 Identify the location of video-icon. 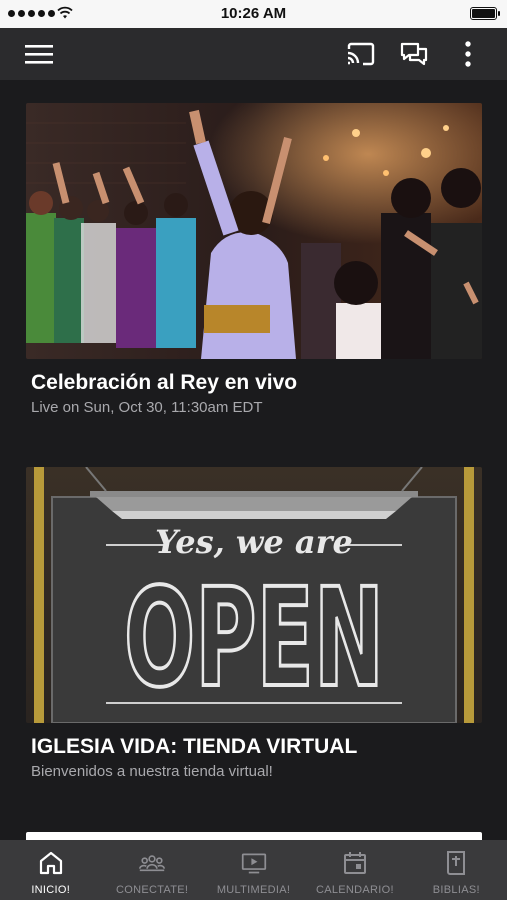
(253, 863).